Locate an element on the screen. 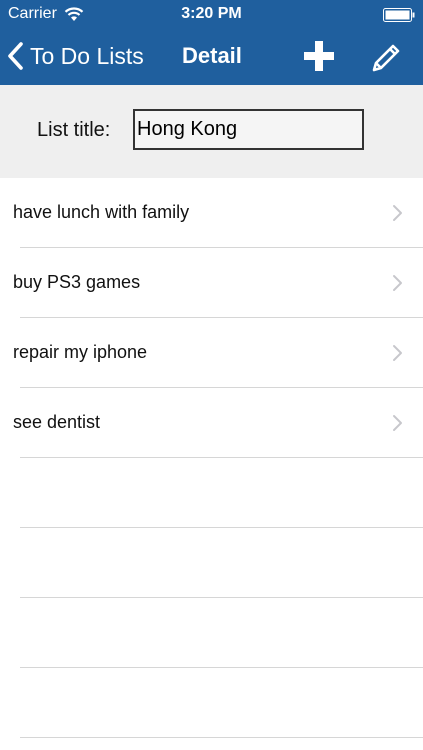 The image size is (423, 750). pencil-icon is located at coordinates (386, 58).